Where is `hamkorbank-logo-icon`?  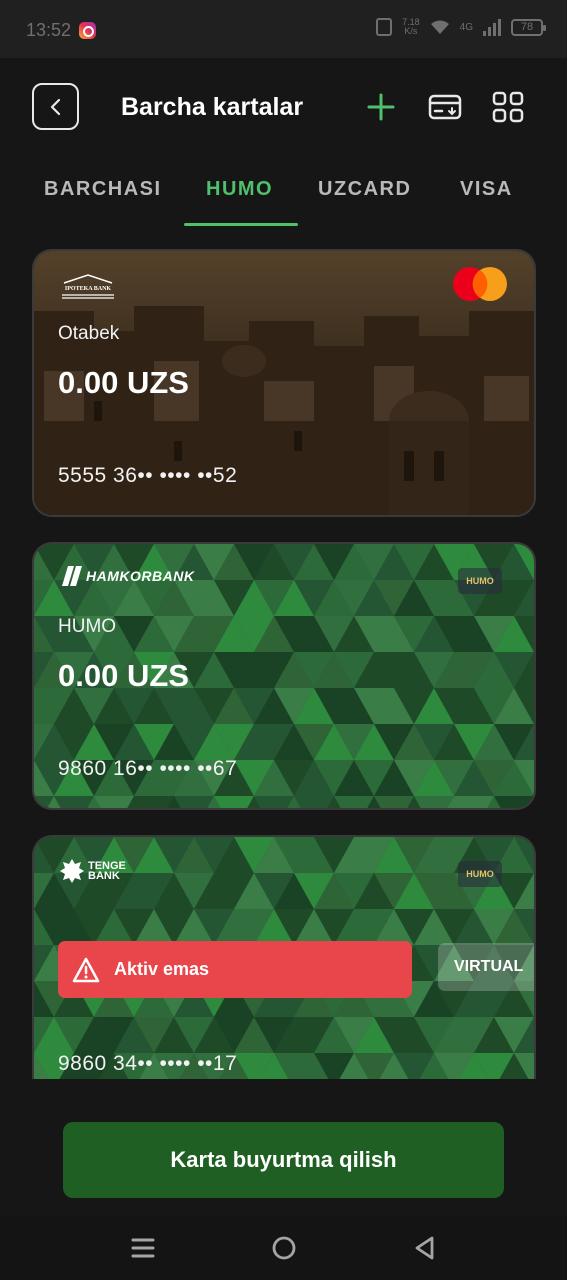
hamkorbank-logo-icon is located at coordinates (72, 576).